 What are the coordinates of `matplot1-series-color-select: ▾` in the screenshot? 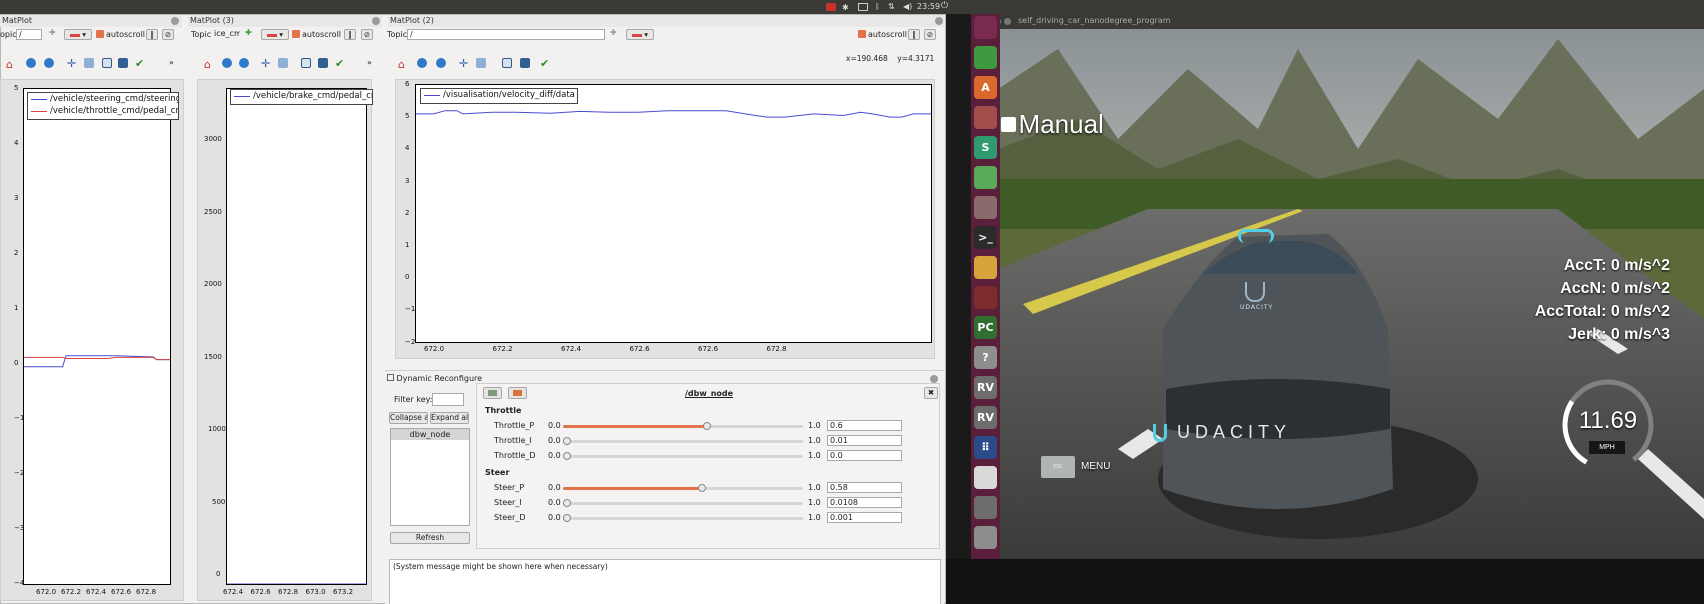 It's located at (78, 34).